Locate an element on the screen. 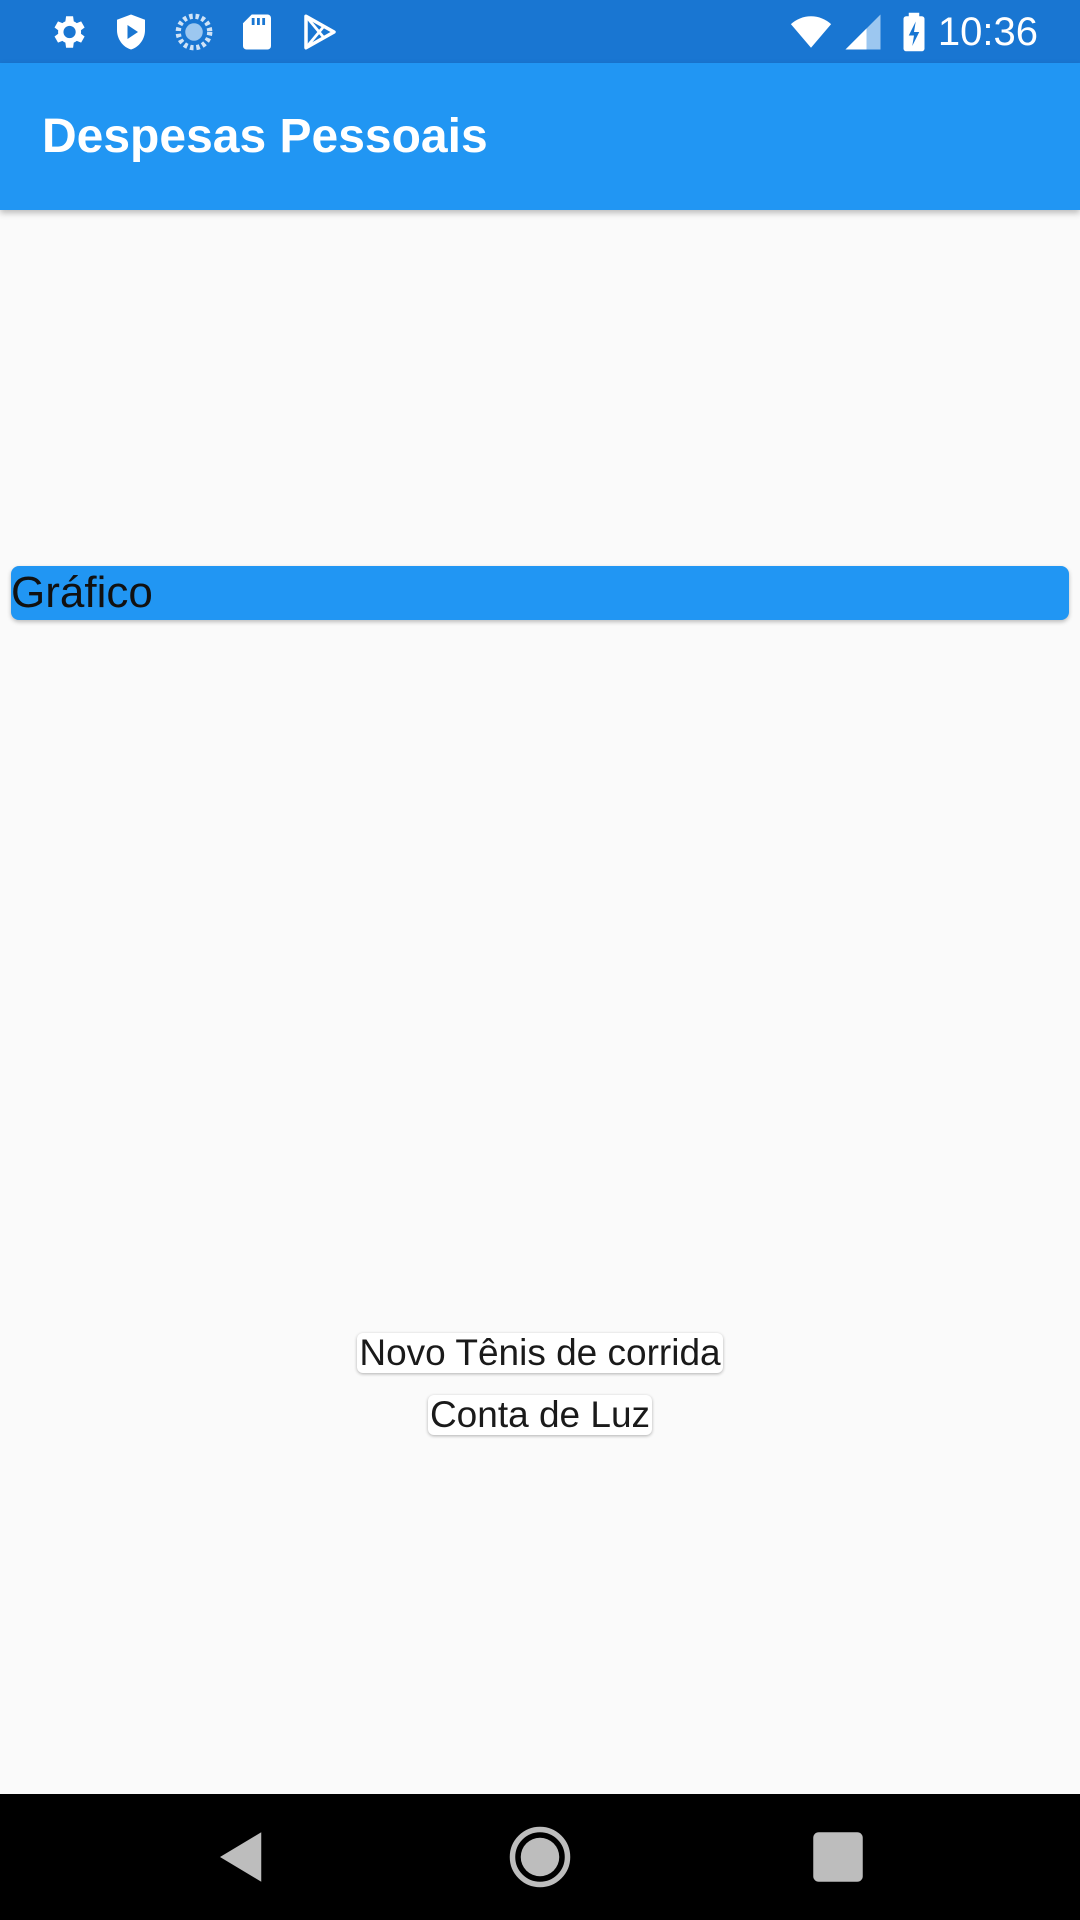 This screenshot has width=1080, height=1920. shield-play-icon is located at coordinates (131, 32).